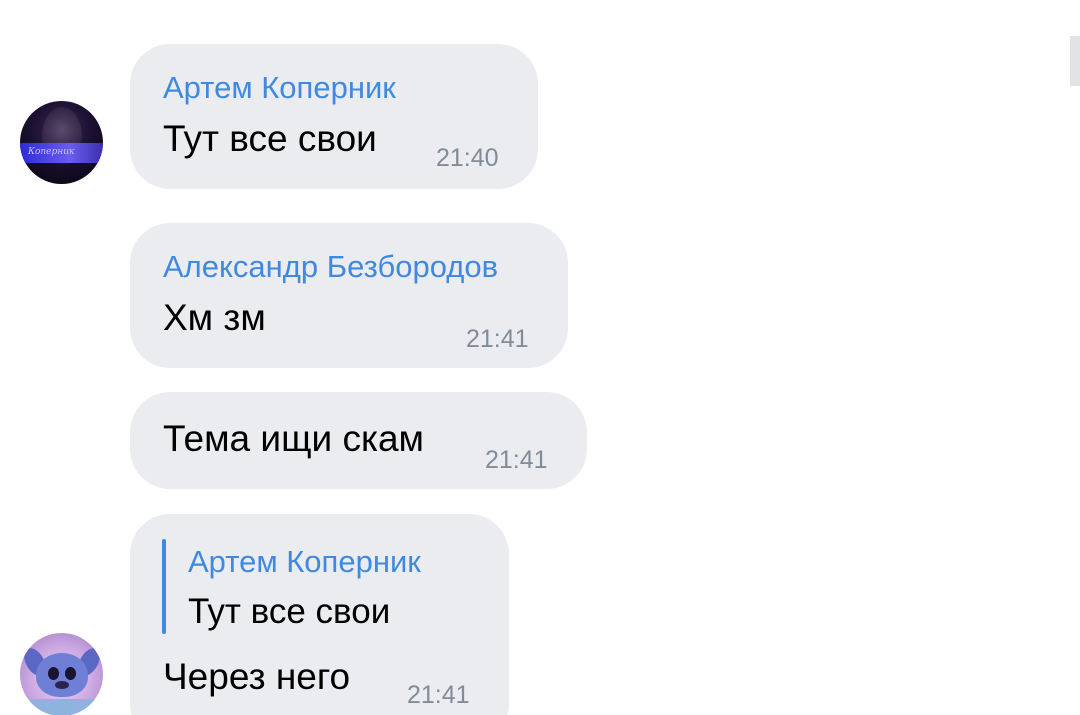 Image resolution: width=1080 pixels, height=715 pixels. I want to click on avatar-base, so click(61, 707).